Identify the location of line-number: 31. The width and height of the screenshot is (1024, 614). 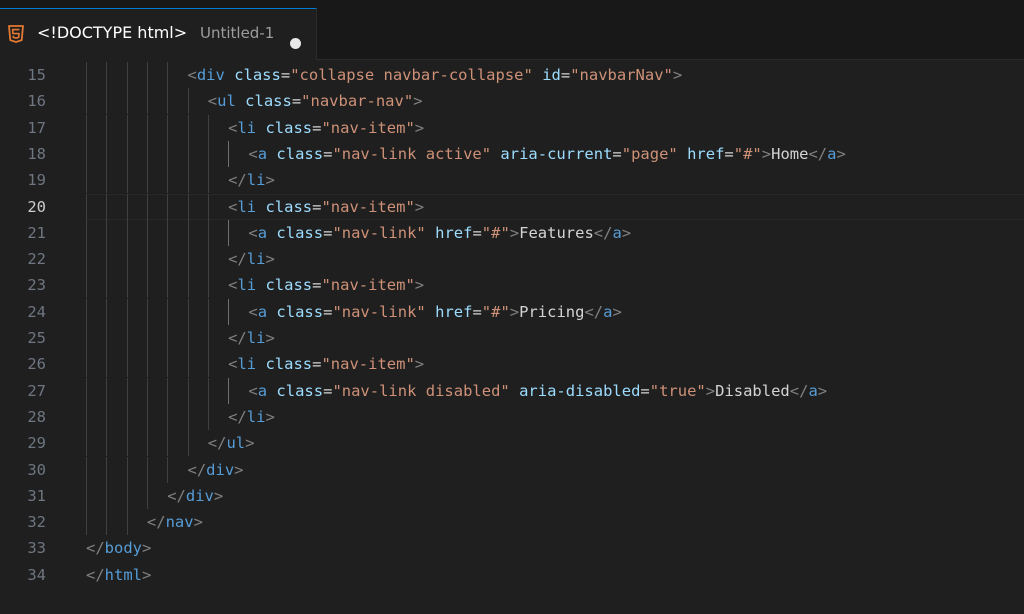
(23, 496).